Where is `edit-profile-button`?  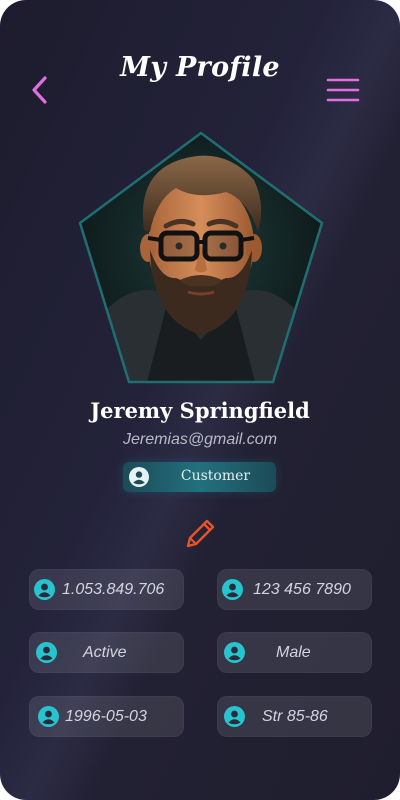
edit-profile-button is located at coordinates (200, 534).